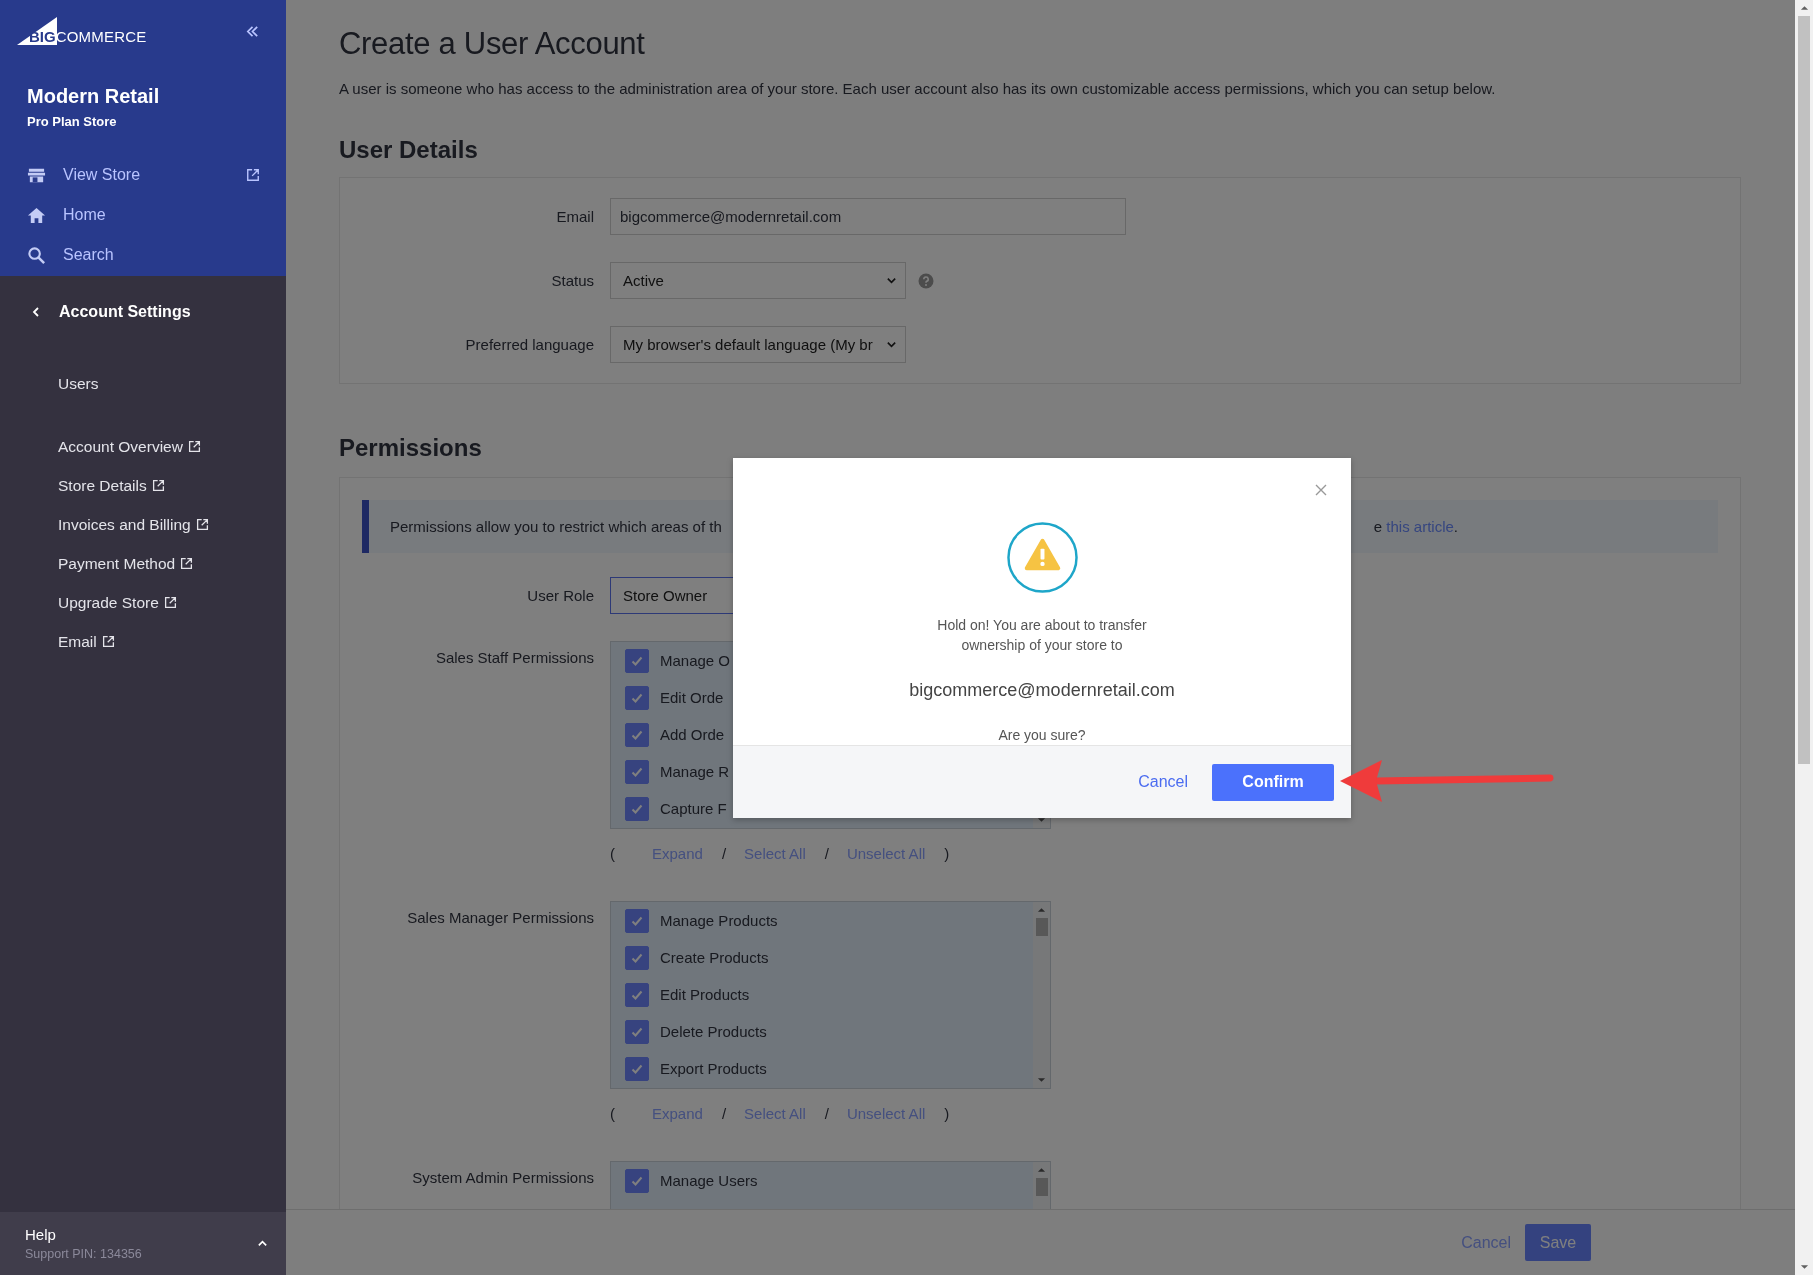  What do you see at coordinates (695, 660) in the screenshot?
I see `permission-label: Manage O` at bounding box center [695, 660].